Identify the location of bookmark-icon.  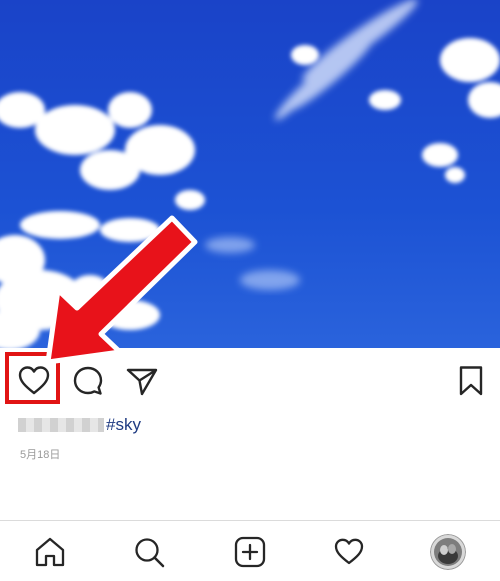
(471, 381).